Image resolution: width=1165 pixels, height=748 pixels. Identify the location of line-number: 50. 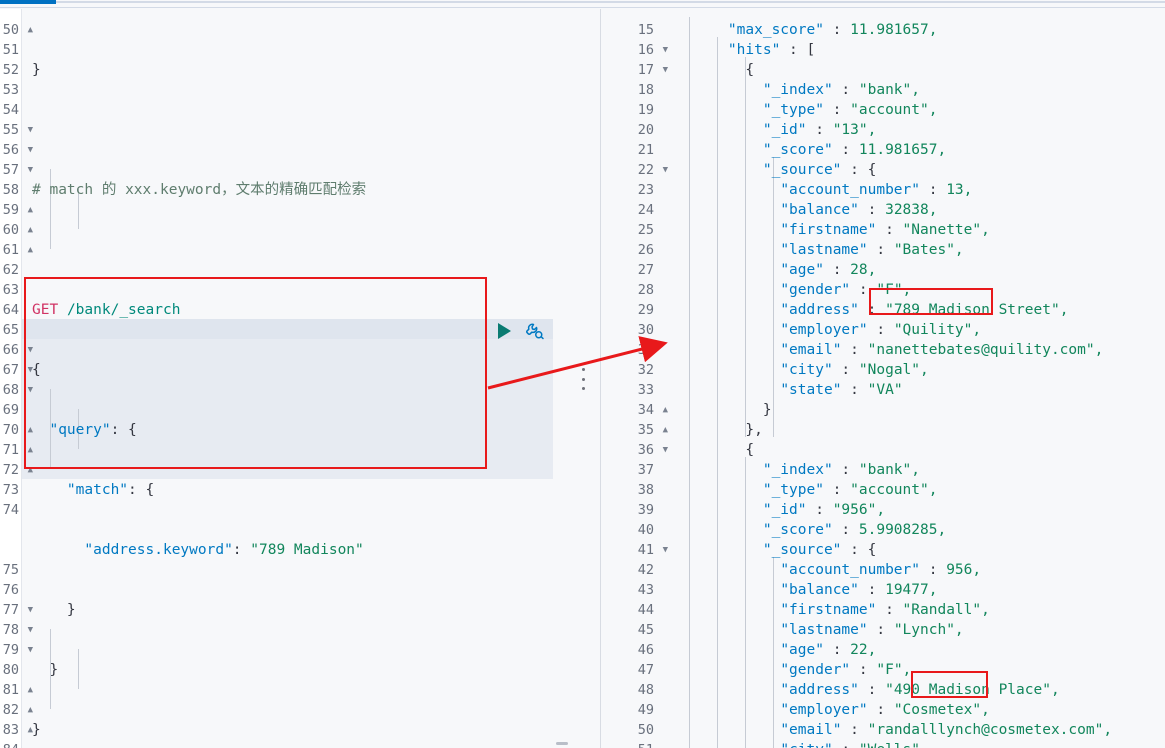
(645, 730).